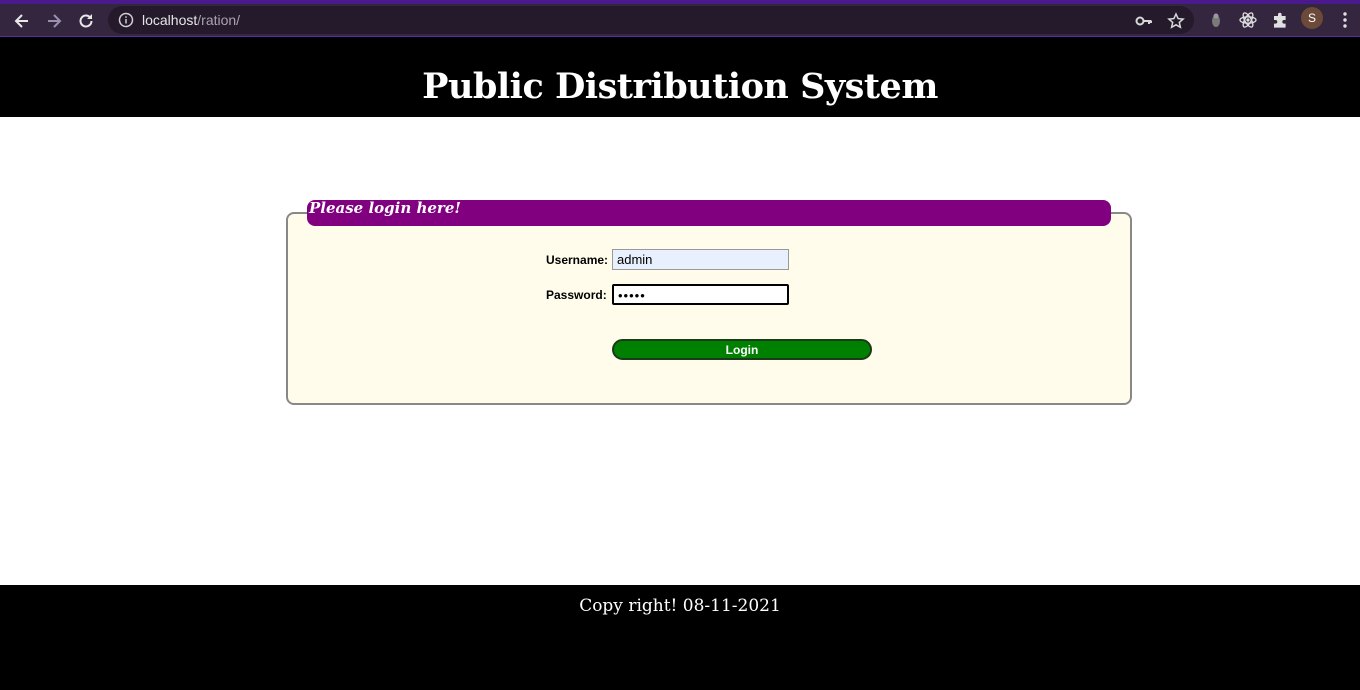 The width and height of the screenshot is (1360, 690). I want to click on password-field: •••••, so click(700, 294).